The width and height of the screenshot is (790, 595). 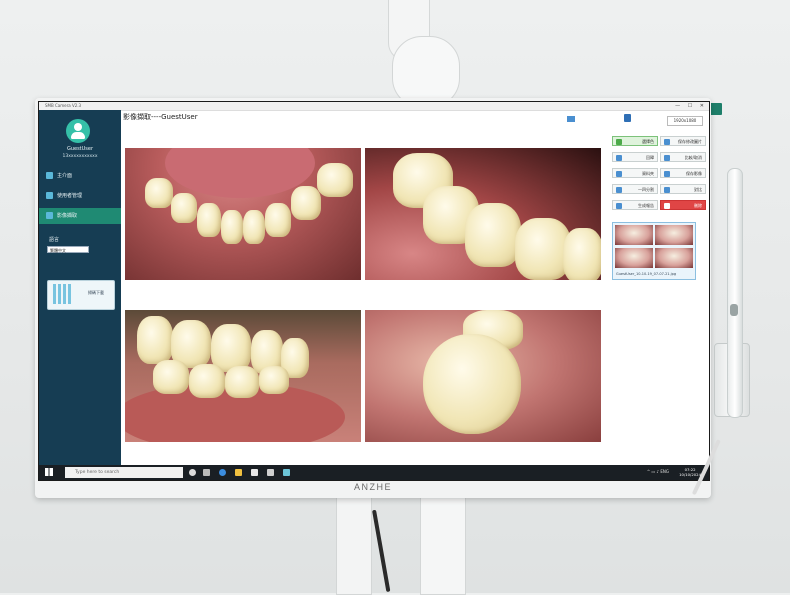 What do you see at coordinates (635, 205) in the screenshot?
I see `generate-report-button: 生成報告` at bounding box center [635, 205].